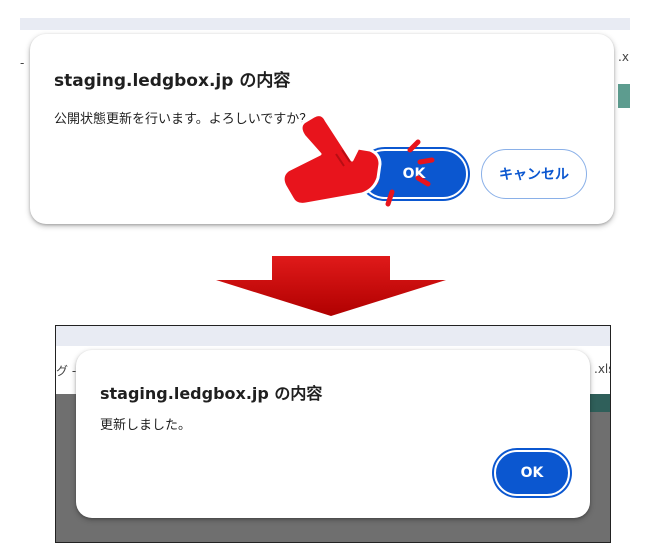  Describe the element at coordinates (602, 369) in the screenshot. I see `background-text-fragment: .xls` at that location.